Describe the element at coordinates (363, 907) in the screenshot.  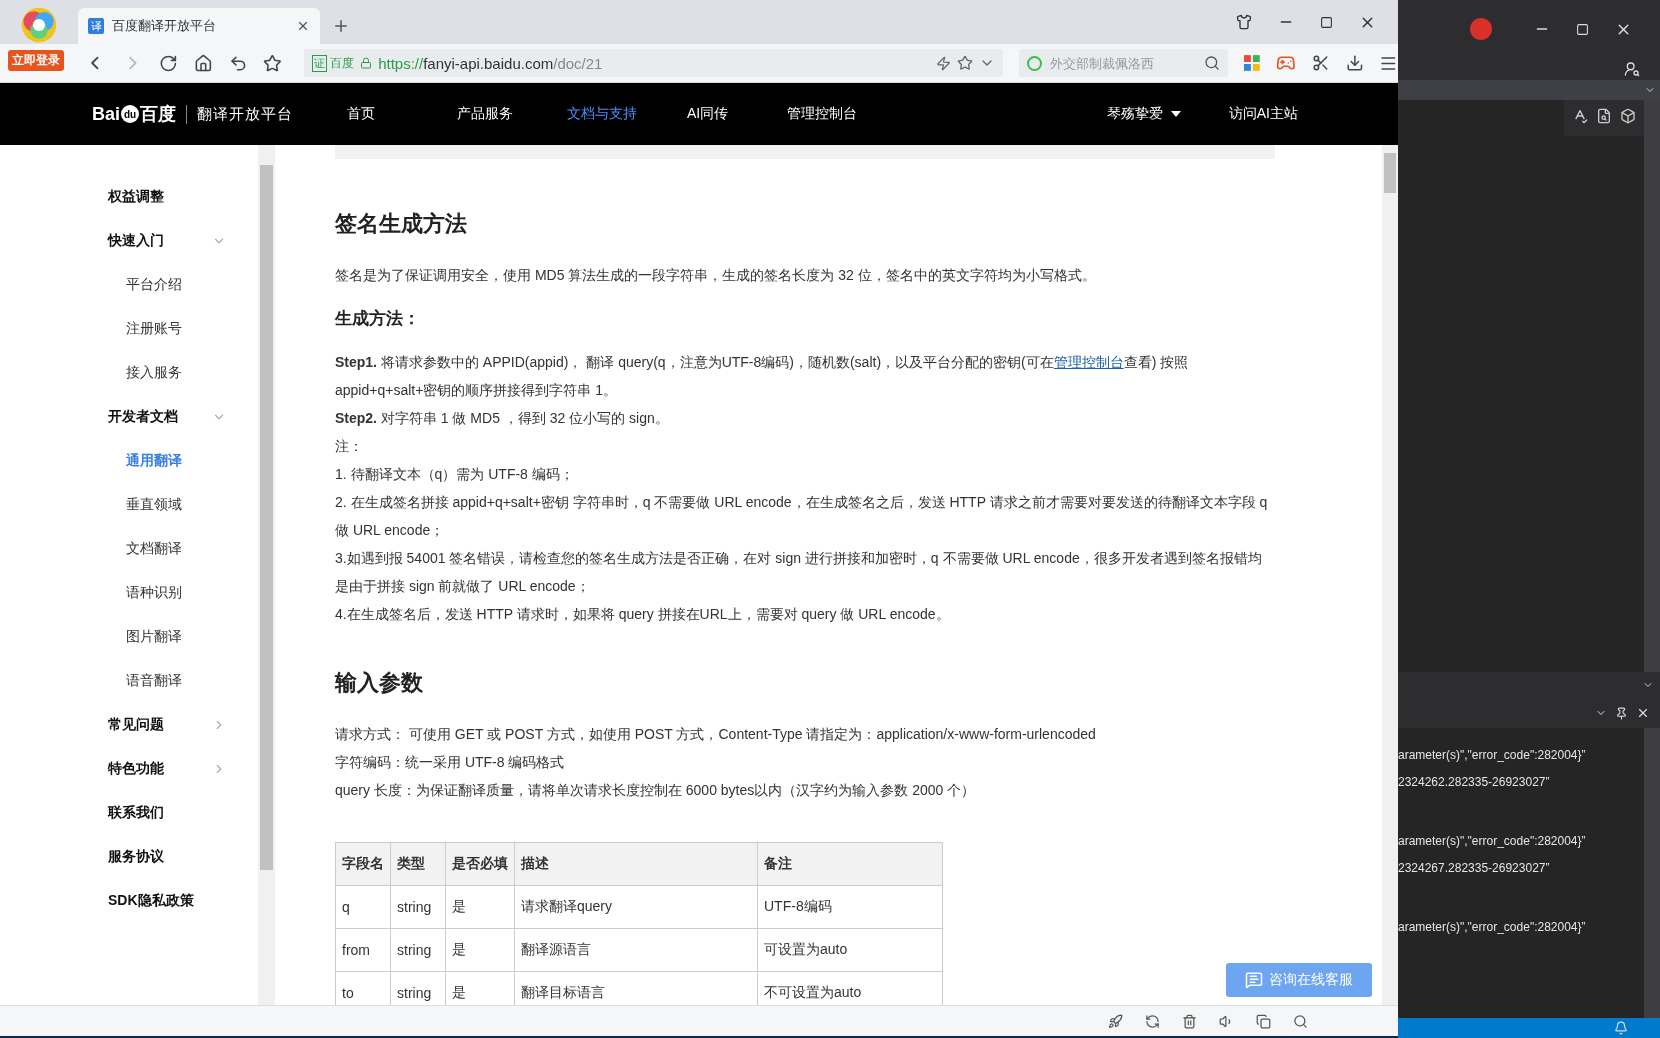
I see `table-cell: q` at that location.